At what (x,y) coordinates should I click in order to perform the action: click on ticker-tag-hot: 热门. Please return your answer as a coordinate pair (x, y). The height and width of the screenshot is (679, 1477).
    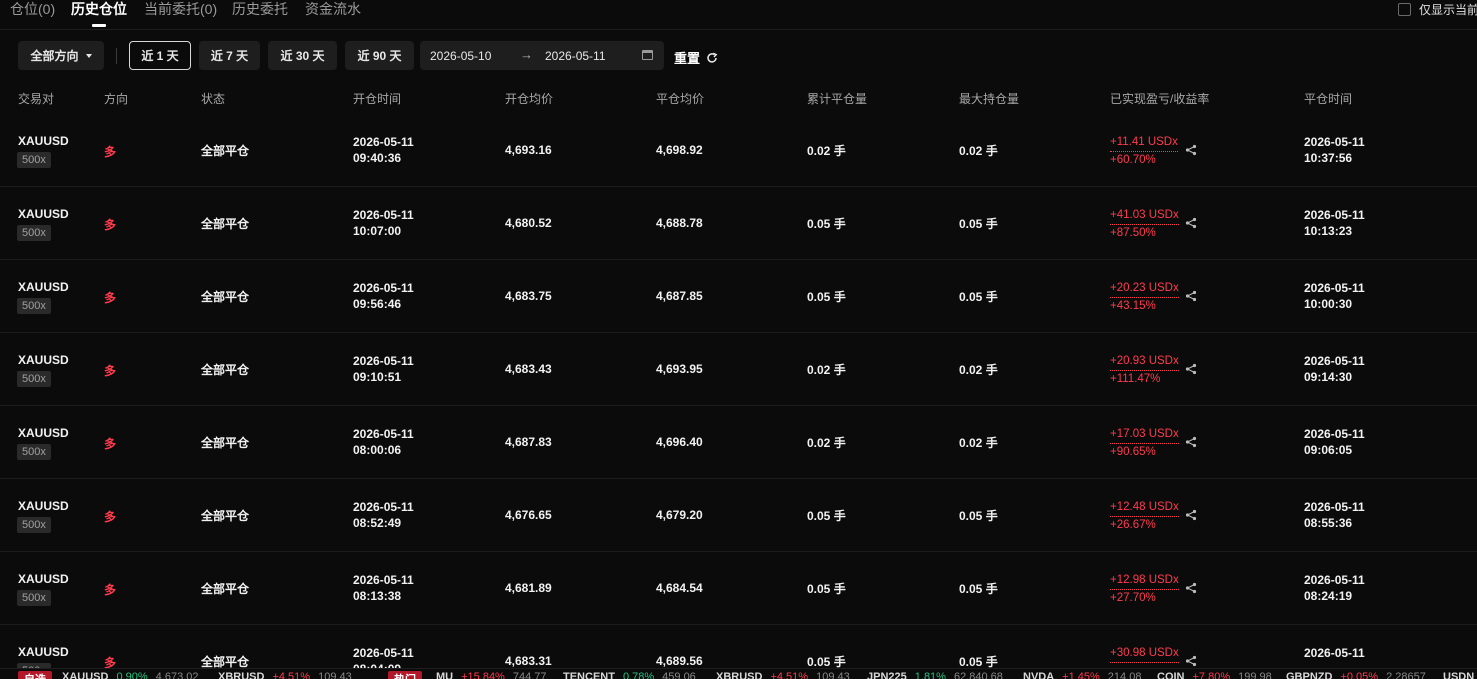
    Looking at the image, I should click on (405, 675).